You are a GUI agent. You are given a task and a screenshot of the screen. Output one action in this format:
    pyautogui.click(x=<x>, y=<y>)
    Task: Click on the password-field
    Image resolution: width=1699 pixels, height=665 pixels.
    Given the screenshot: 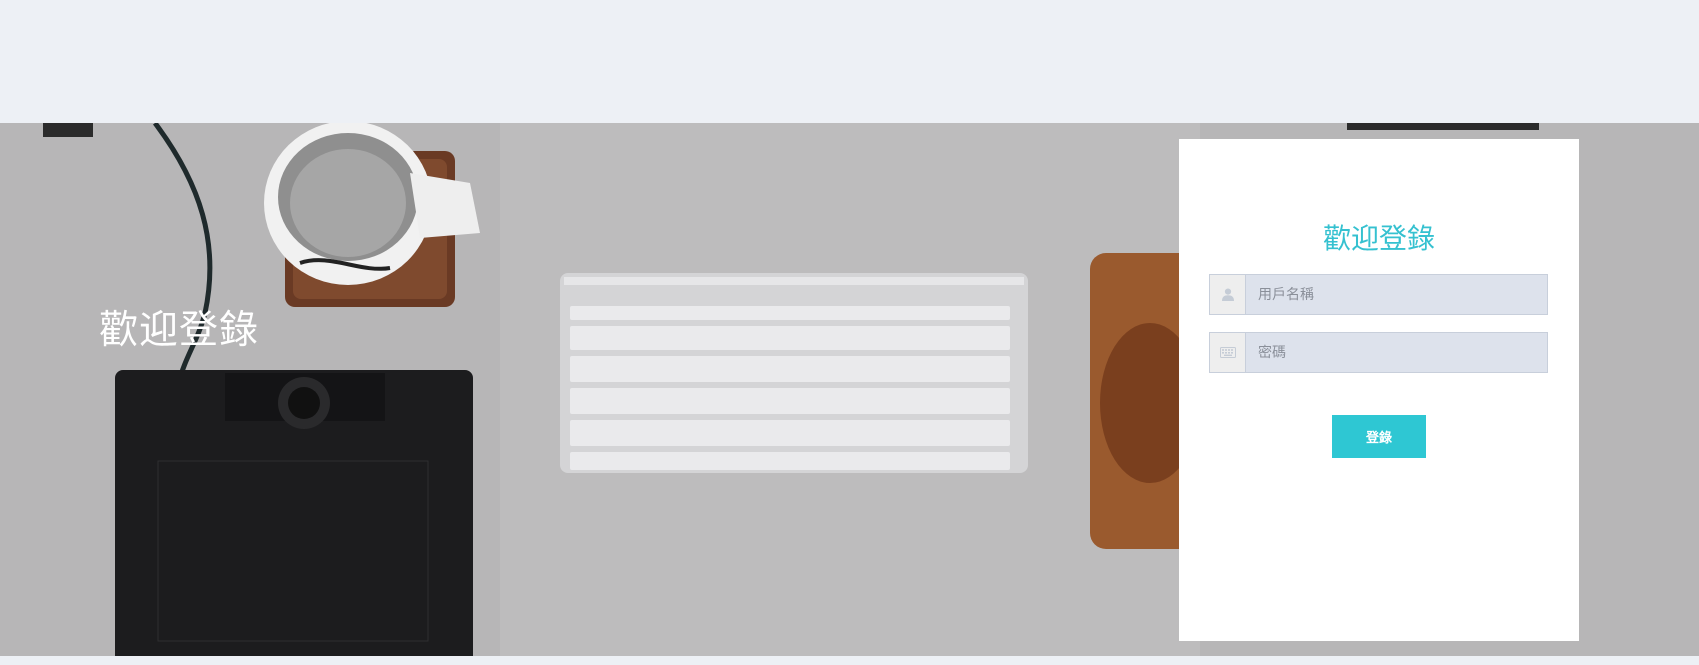 What is the action you would take?
    pyautogui.click(x=1378, y=352)
    